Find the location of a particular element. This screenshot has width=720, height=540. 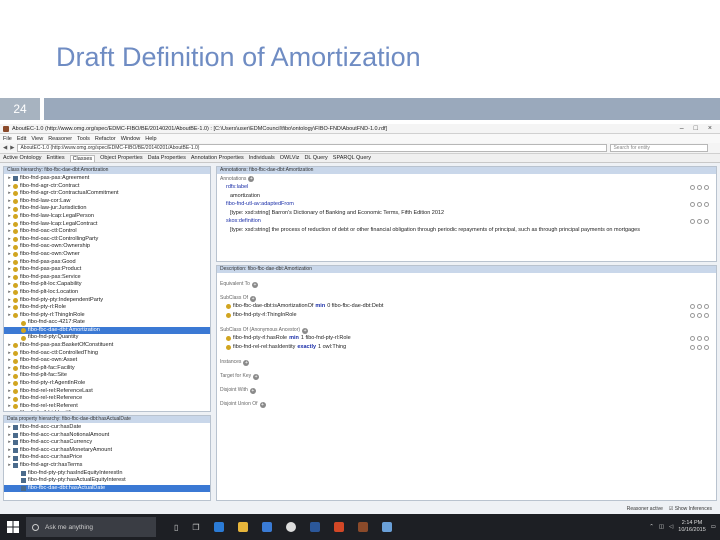

maximize-button: □ is located at coordinates (696, 128).